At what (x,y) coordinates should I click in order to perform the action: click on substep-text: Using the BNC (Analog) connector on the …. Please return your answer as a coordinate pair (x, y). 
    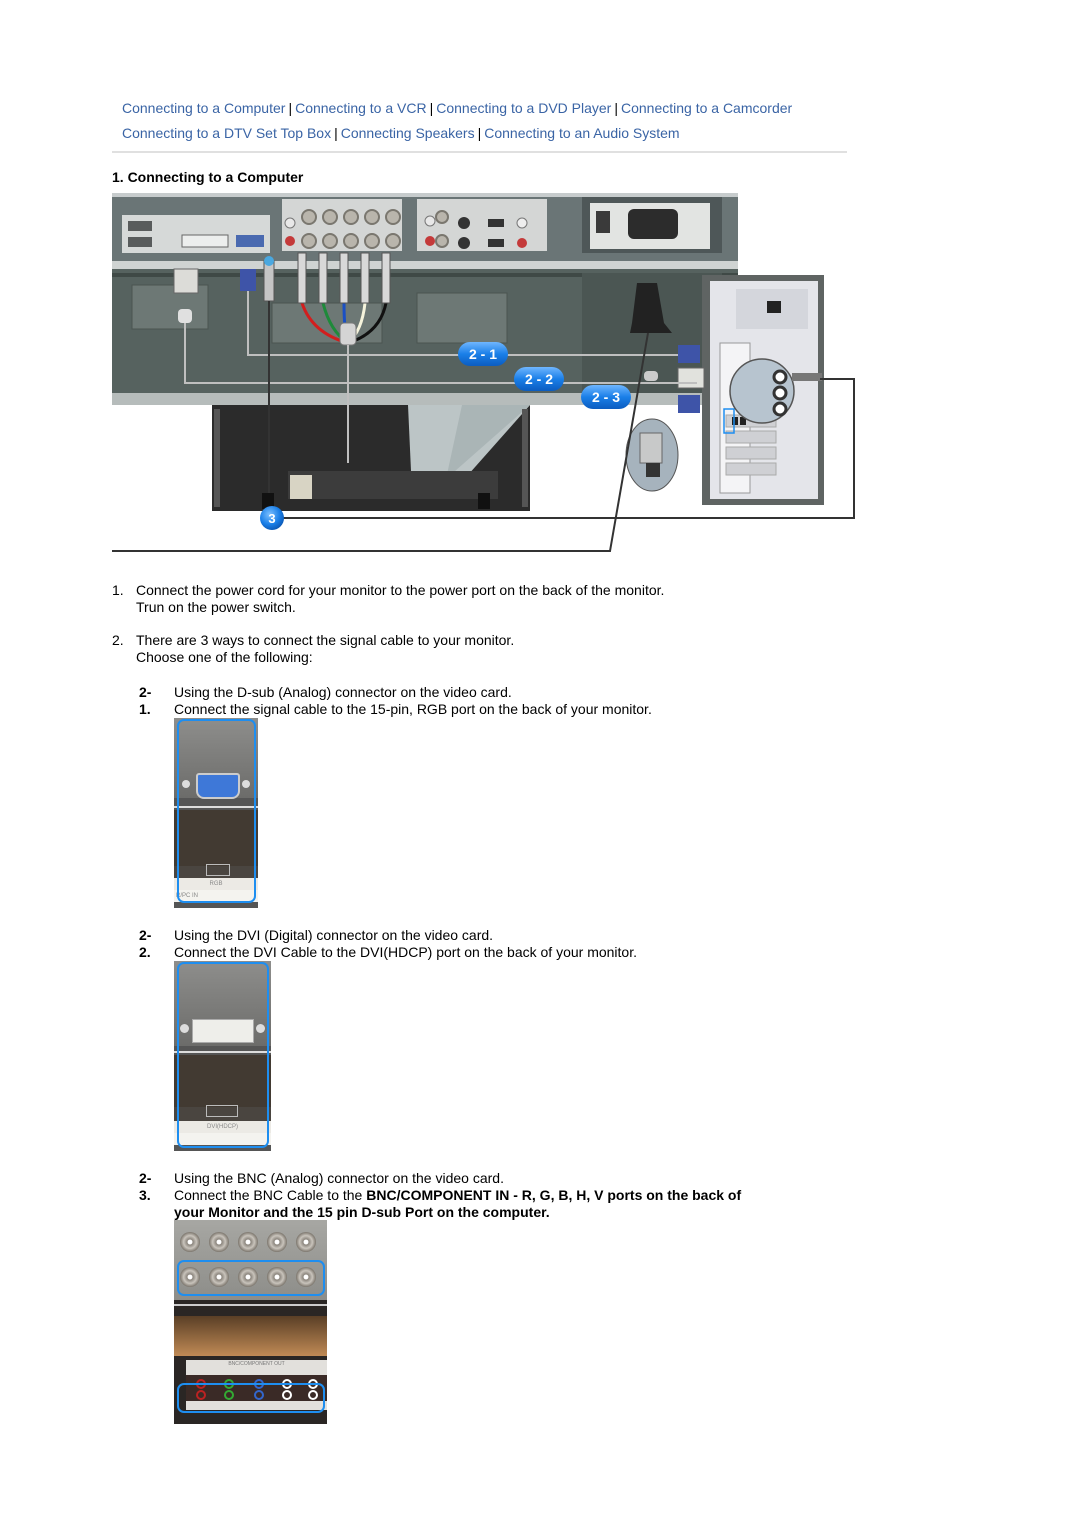
    Looking at the image, I should click on (339, 1178).